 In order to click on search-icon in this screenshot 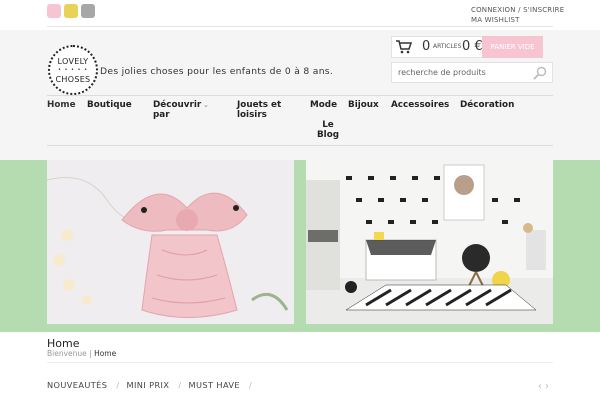, I will do `click(540, 73)`.